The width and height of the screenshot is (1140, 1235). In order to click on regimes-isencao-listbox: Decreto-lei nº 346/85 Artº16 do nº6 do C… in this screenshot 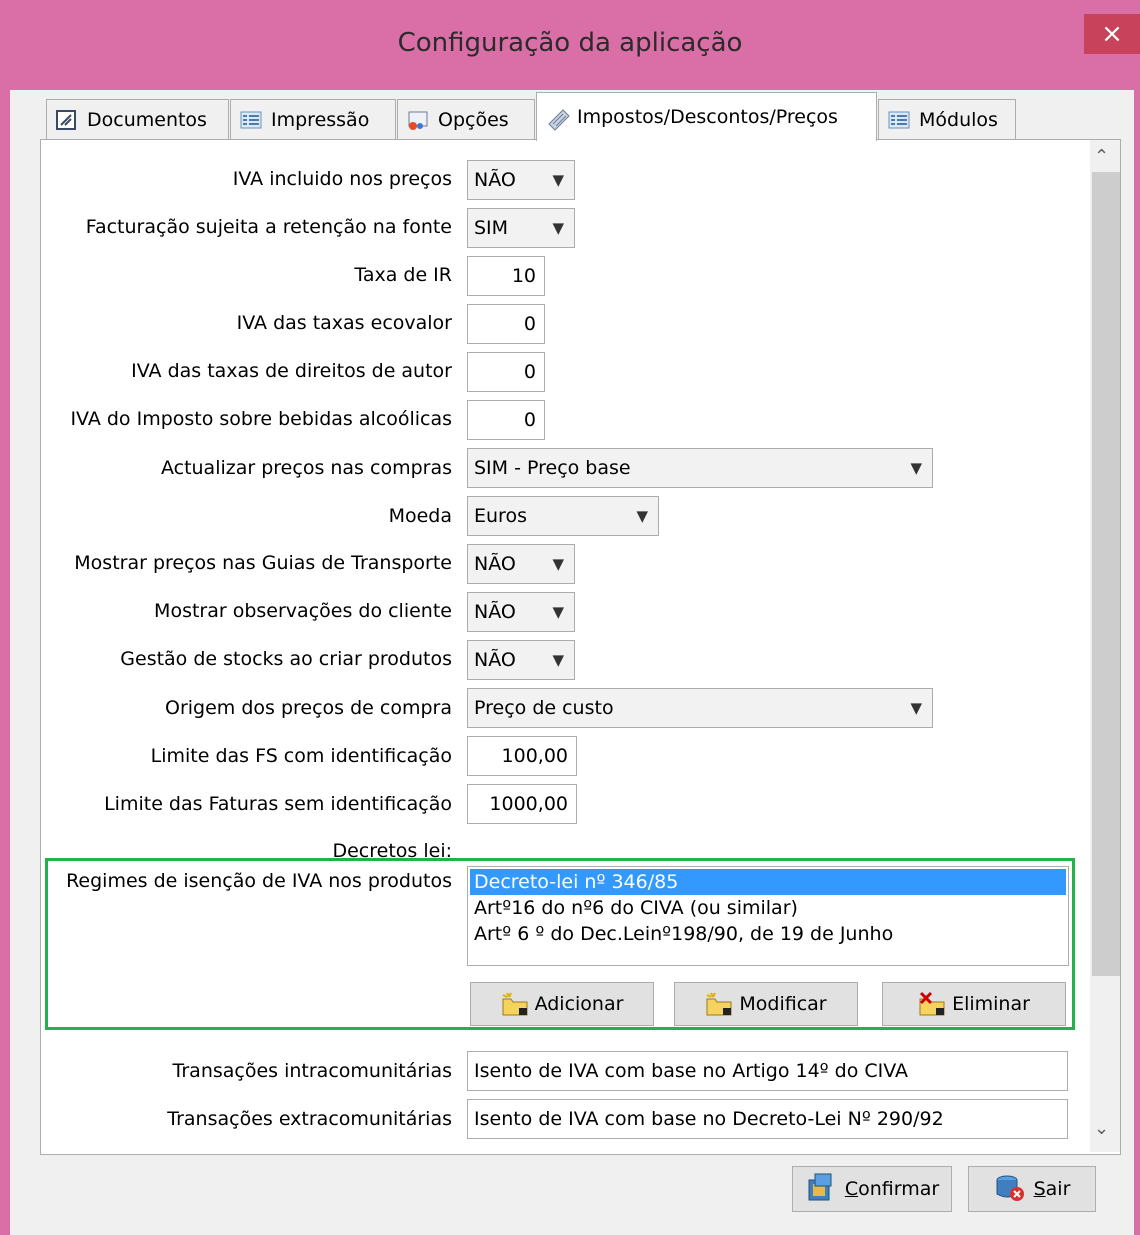, I will do `click(768, 916)`.